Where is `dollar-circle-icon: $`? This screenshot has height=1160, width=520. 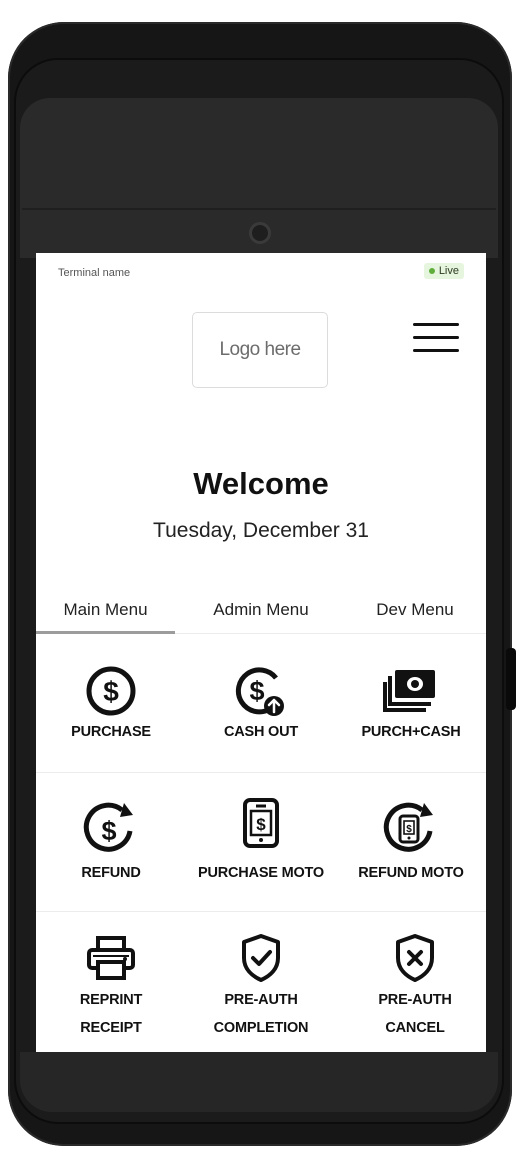
dollar-circle-icon: $ is located at coordinates (111, 691).